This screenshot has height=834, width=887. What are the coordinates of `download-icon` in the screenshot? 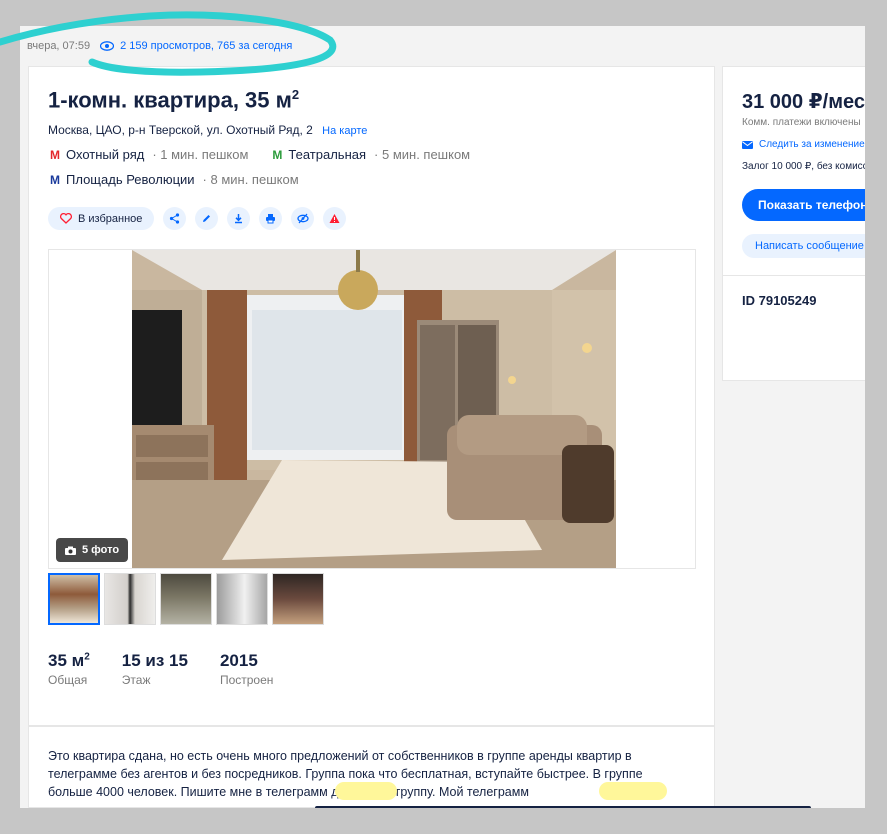 It's located at (239, 219).